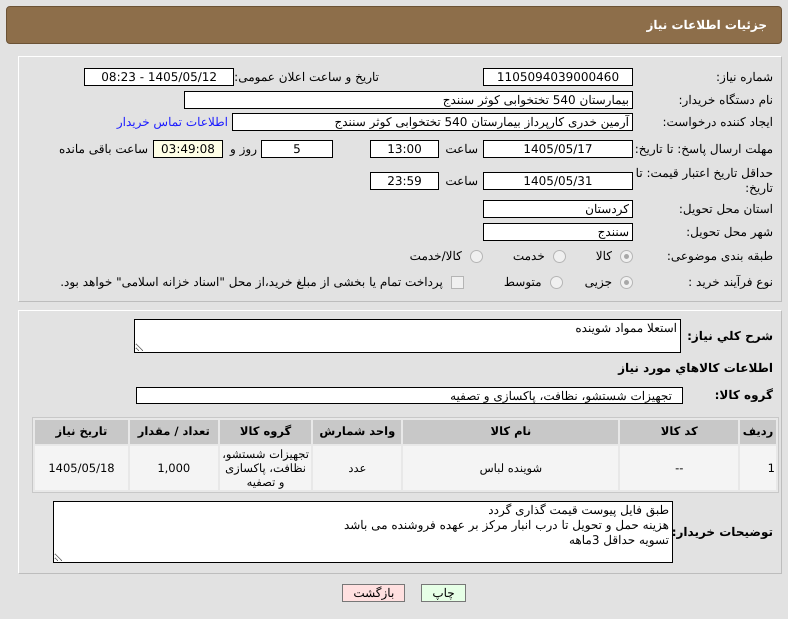  What do you see at coordinates (744, 77) in the screenshot?
I see `field-label: شماره نیاز:` at bounding box center [744, 77].